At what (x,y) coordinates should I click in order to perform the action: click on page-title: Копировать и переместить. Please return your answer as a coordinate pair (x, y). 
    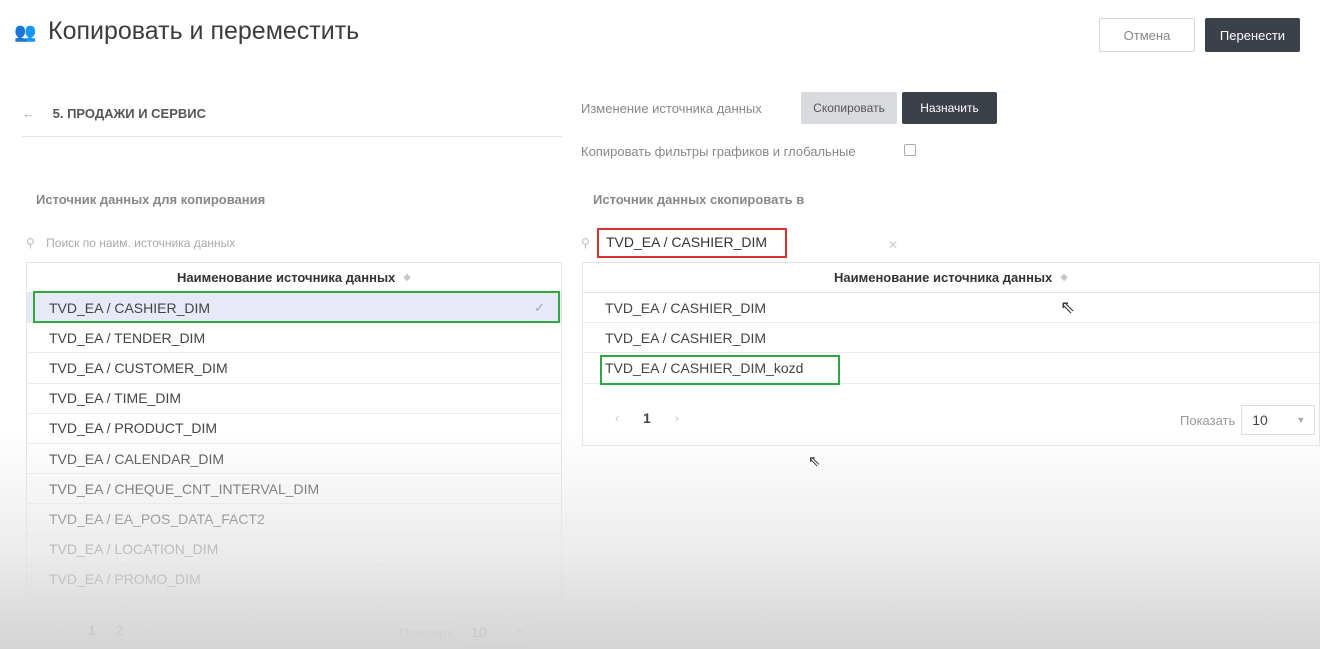
    Looking at the image, I should click on (204, 31).